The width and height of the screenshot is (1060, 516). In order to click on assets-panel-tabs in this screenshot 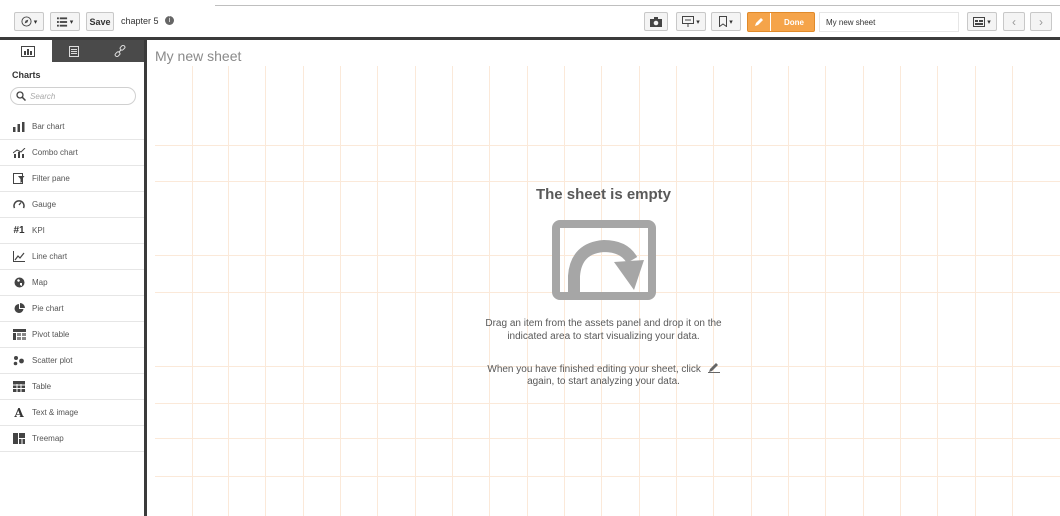, I will do `click(73, 51)`.